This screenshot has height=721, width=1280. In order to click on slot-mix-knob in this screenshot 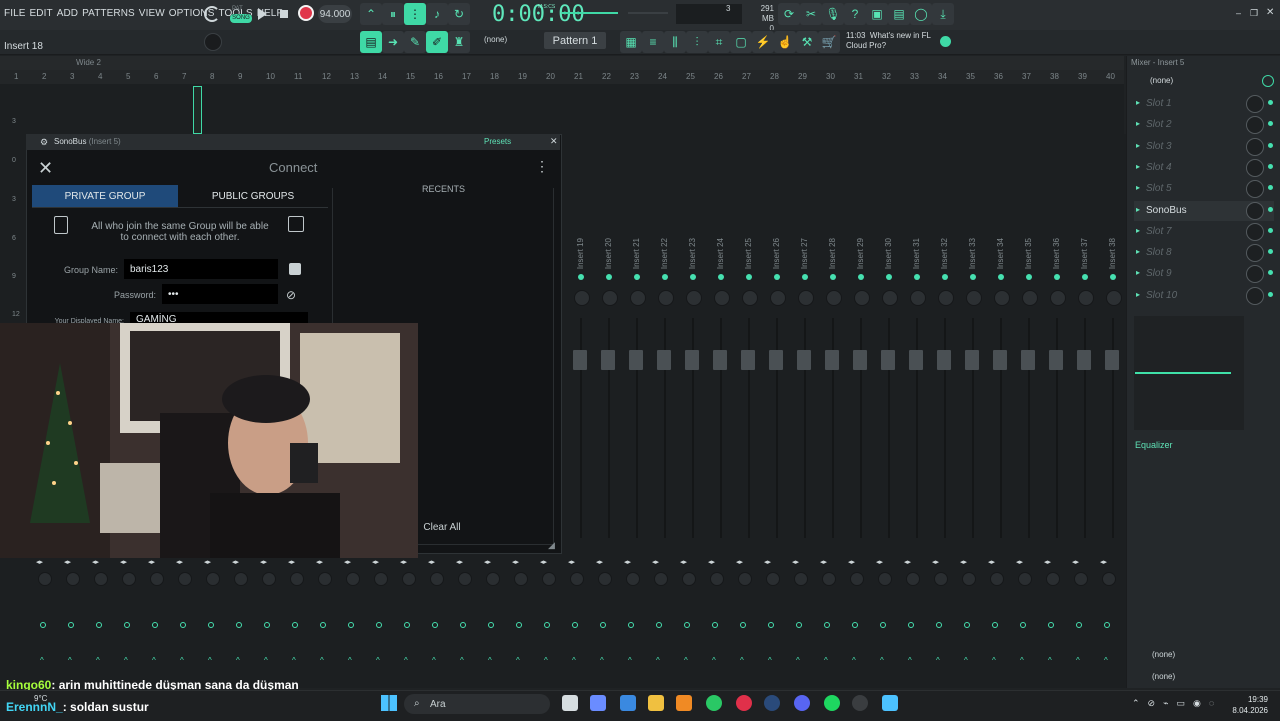, I will do `click(1255, 189)`.